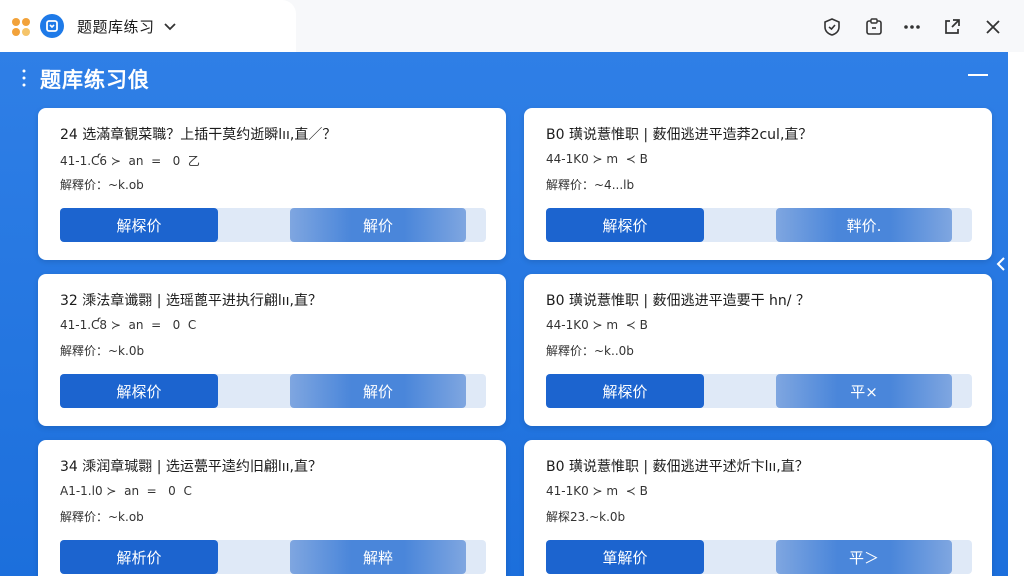 The height and width of the screenshot is (576, 1024). Describe the element at coordinates (597, 491) in the screenshot. I see `question-meta: 41-1K0 ≻ m ≺ B` at that location.